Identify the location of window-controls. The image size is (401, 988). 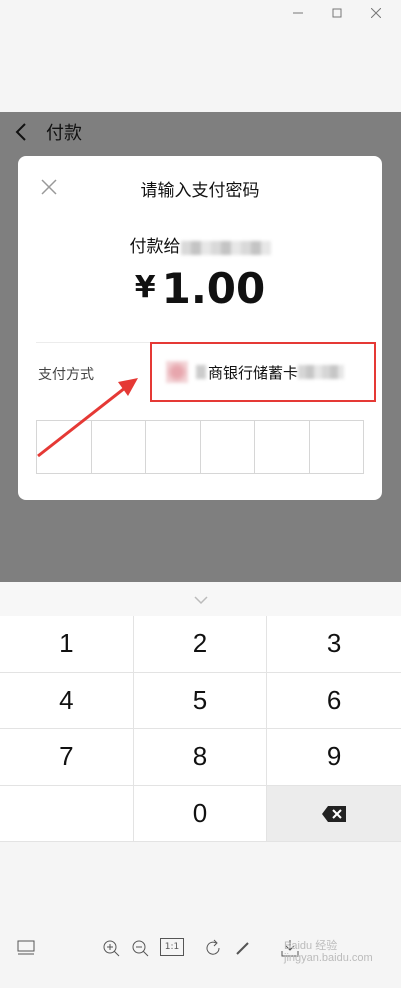
(341, 13).